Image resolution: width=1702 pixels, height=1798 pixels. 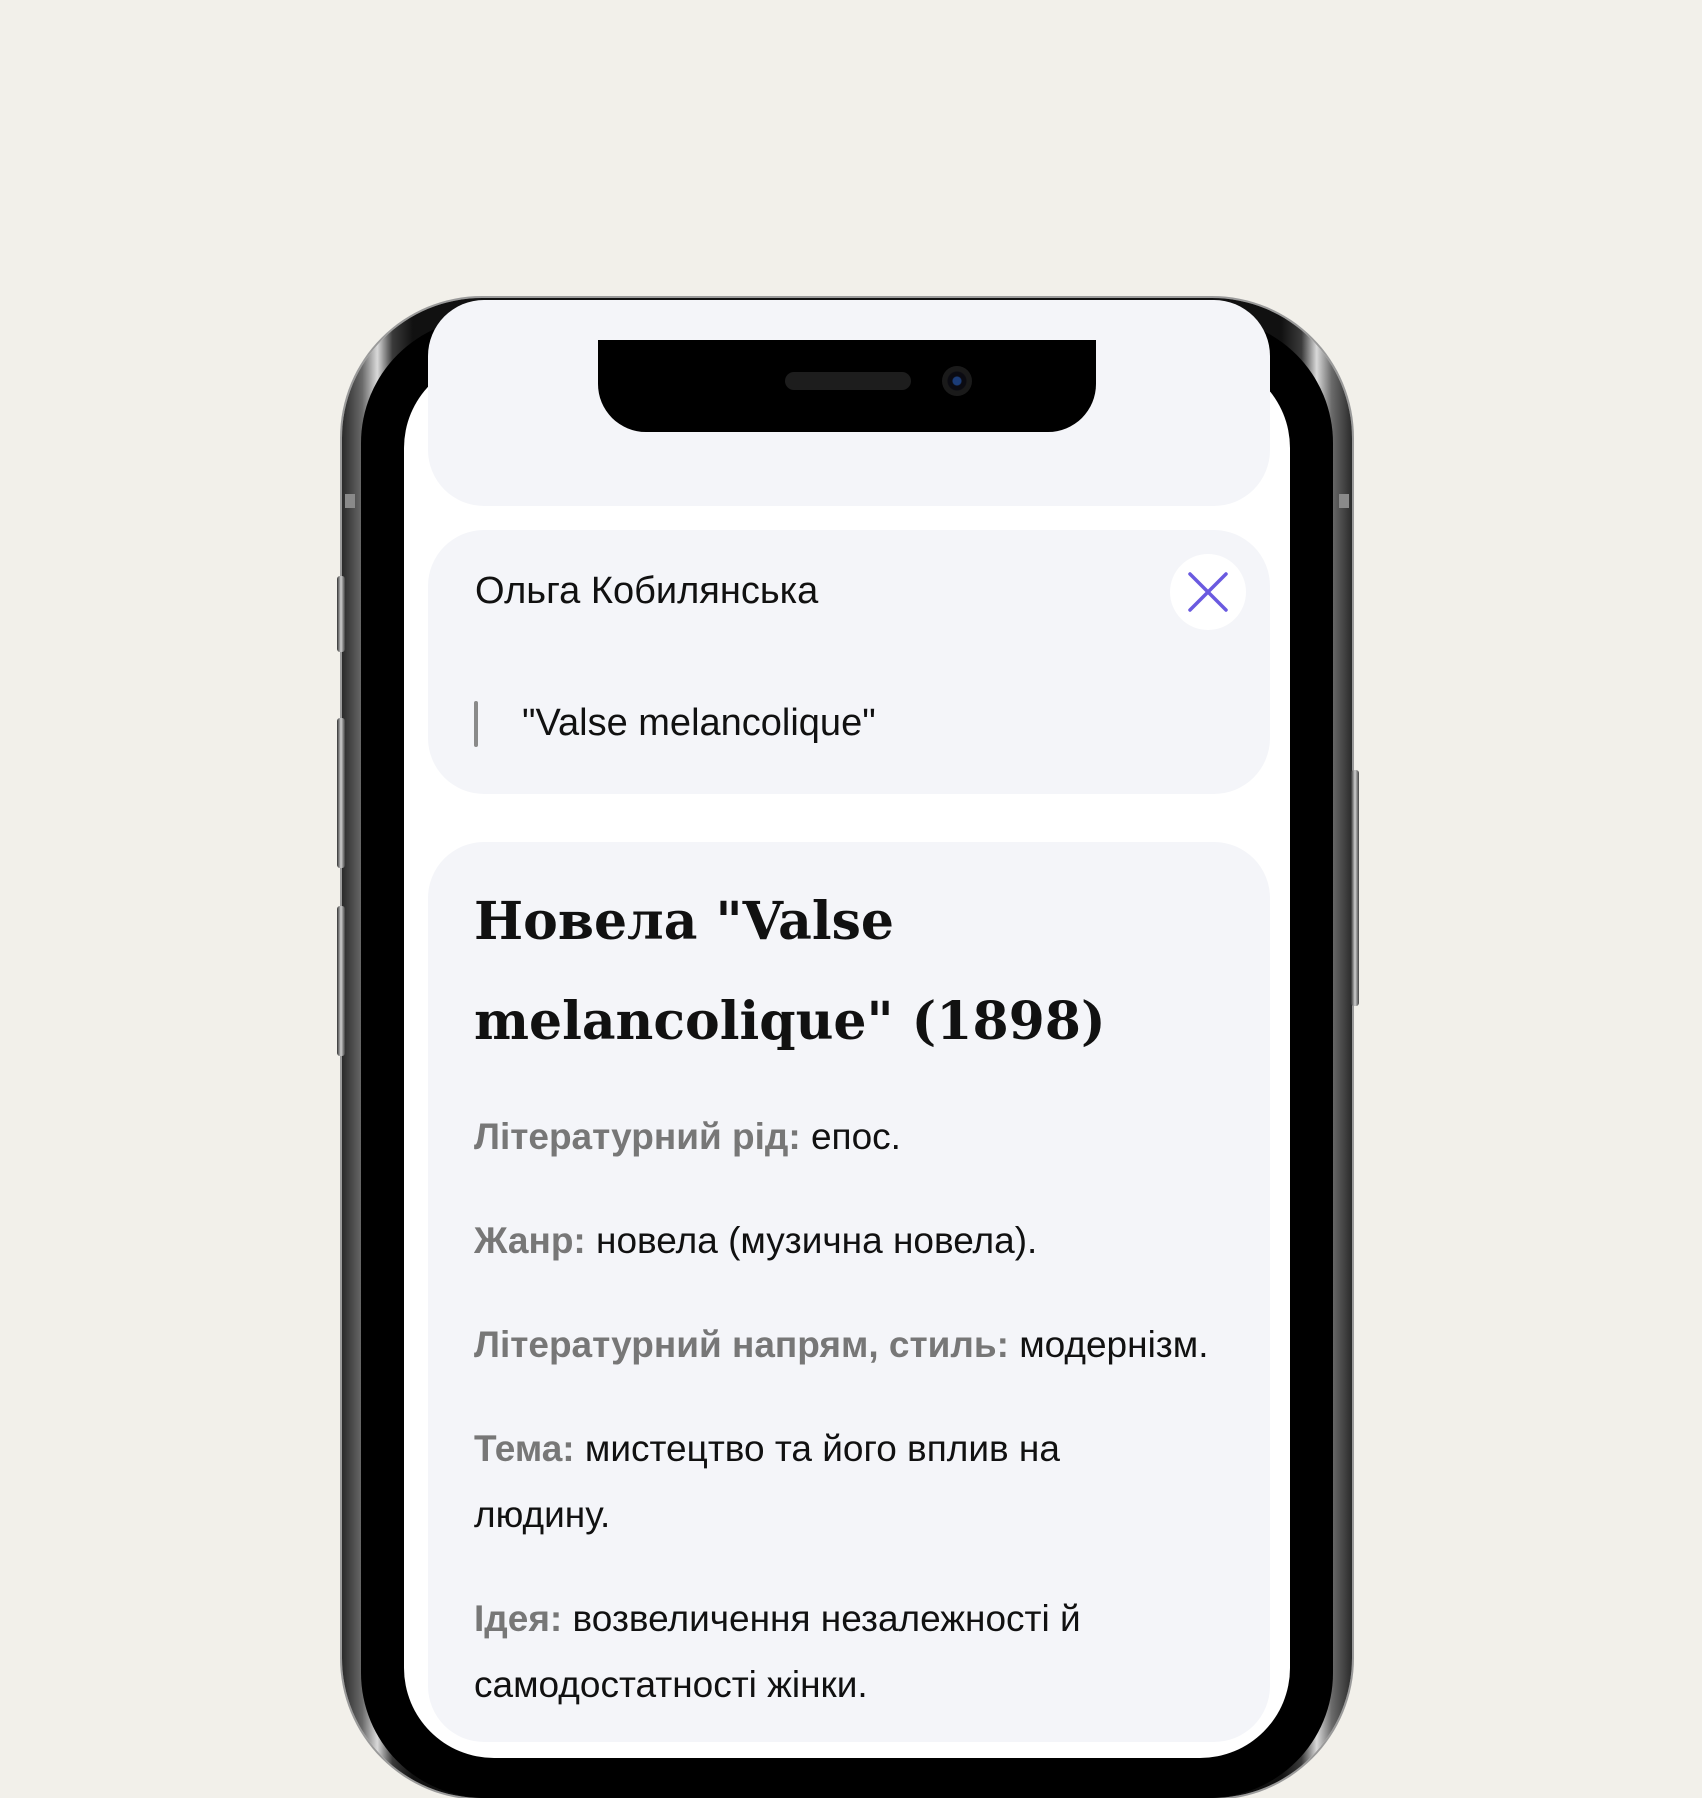 What do you see at coordinates (476, 724) in the screenshot?
I see `text-cursor` at bounding box center [476, 724].